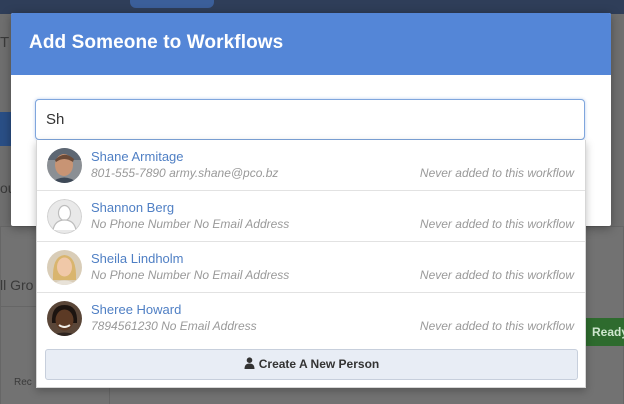 Image resolution: width=624 pixels, height=404 pixels. I want to click on result-contact: 801-555-7890 army.shane@pco.bz, so click(185, 173).